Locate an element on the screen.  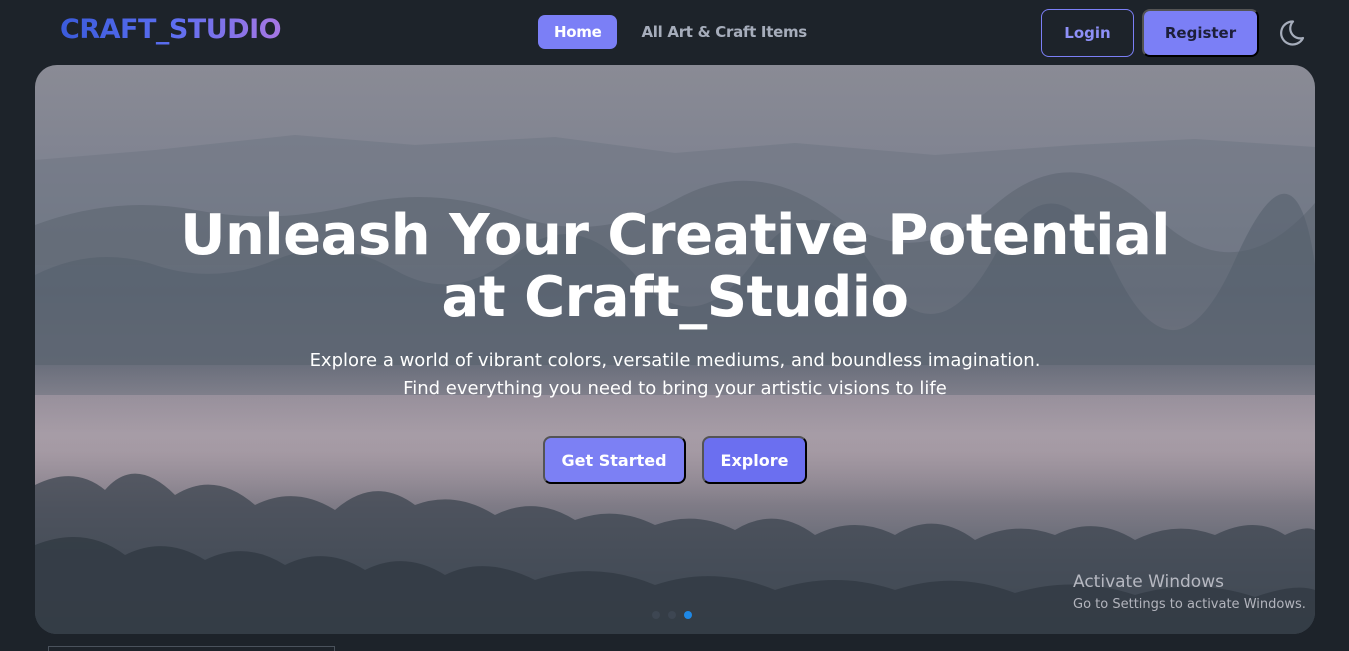
nav-link-all-items: All Art & Craft Items is located at coordinates (724, 32).